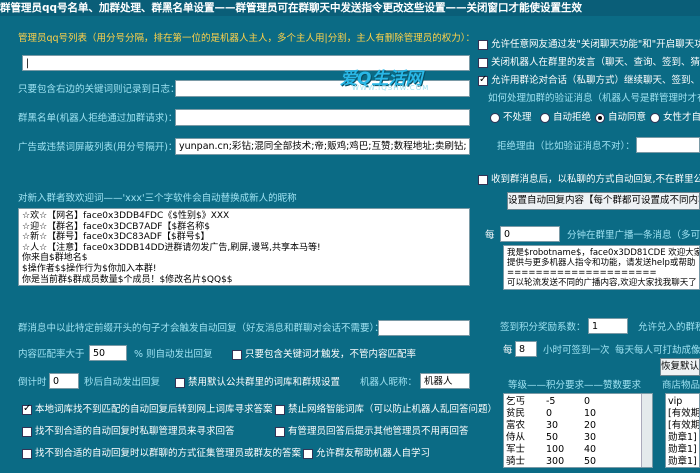  Describe the element at coordinates (669, 327) in the screenshot. I see `redeem-label: 允许兑入的群积分` at that location.